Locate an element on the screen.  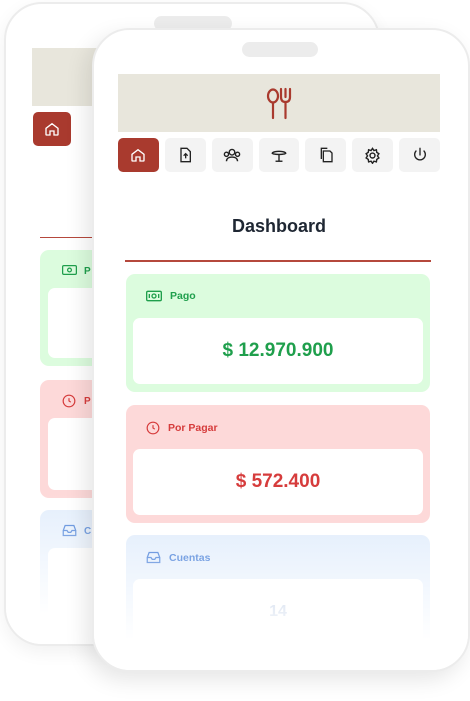
due-card: Por Pagar $ 572.400 is located at coordinates (278, 464).